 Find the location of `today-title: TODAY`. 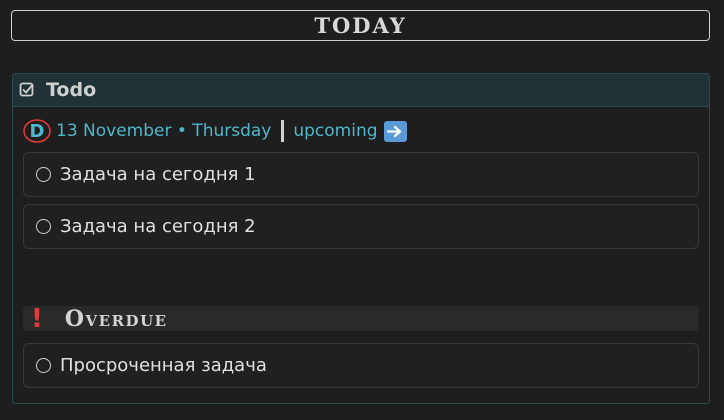

today-title: TODAY is located at coordinates (360, 25).